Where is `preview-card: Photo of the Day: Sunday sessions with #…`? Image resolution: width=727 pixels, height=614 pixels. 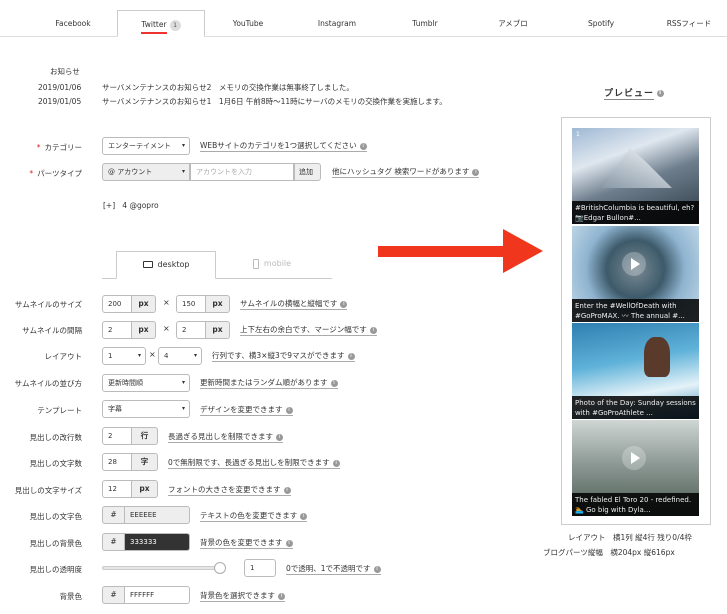 preview-card: Photo of the Day: Sunday sessions with #… is located at coordinates (635, 371).